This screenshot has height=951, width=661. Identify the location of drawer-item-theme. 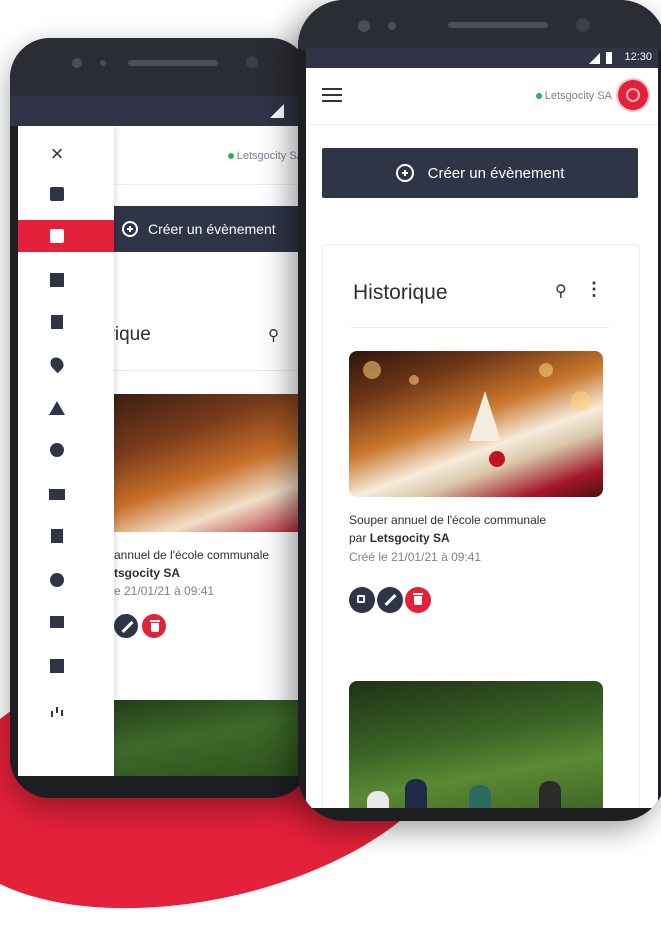
(66, 450).